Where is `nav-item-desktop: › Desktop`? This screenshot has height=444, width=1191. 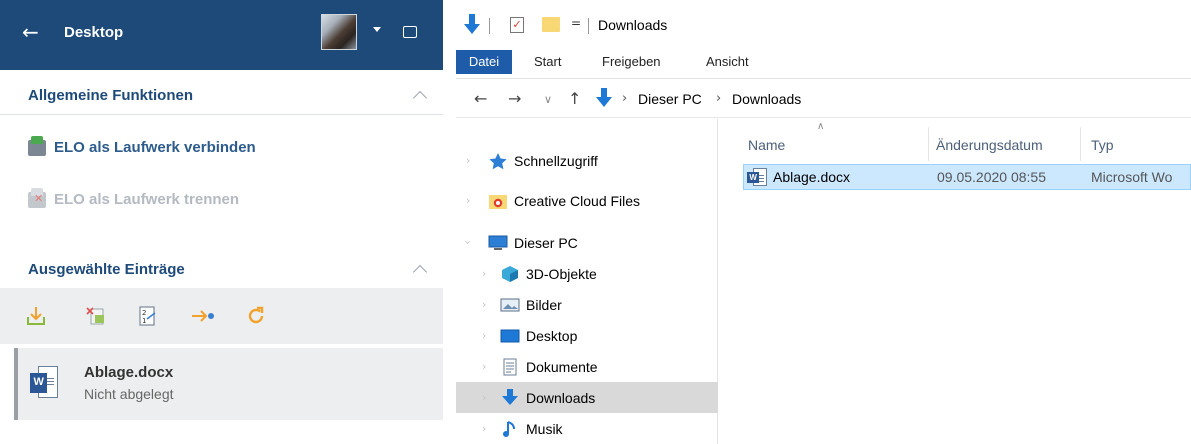
nav-item-desktop: › Desktop is located at coordinates (587, 335).